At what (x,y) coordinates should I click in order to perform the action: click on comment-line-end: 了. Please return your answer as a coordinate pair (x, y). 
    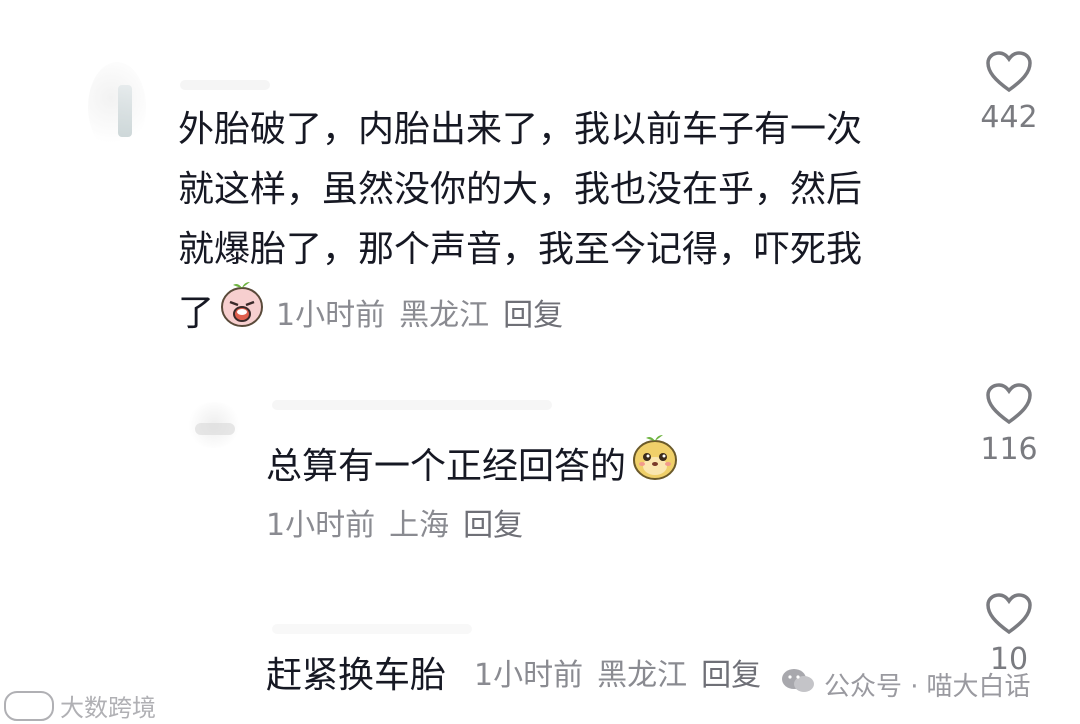
    Looking at the image, I should click on (196, 313).